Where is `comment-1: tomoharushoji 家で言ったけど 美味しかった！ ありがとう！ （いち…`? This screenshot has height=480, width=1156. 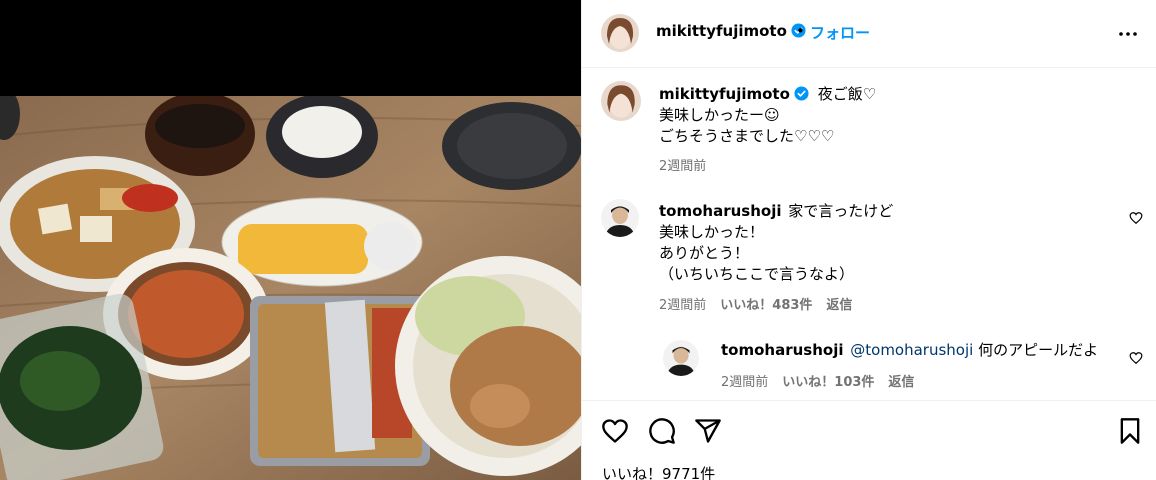
comment-1: tomoharushoji 家で言ったけど 美味しかった！ ありがとう！ （いち… is located at coordinates (889, 243).